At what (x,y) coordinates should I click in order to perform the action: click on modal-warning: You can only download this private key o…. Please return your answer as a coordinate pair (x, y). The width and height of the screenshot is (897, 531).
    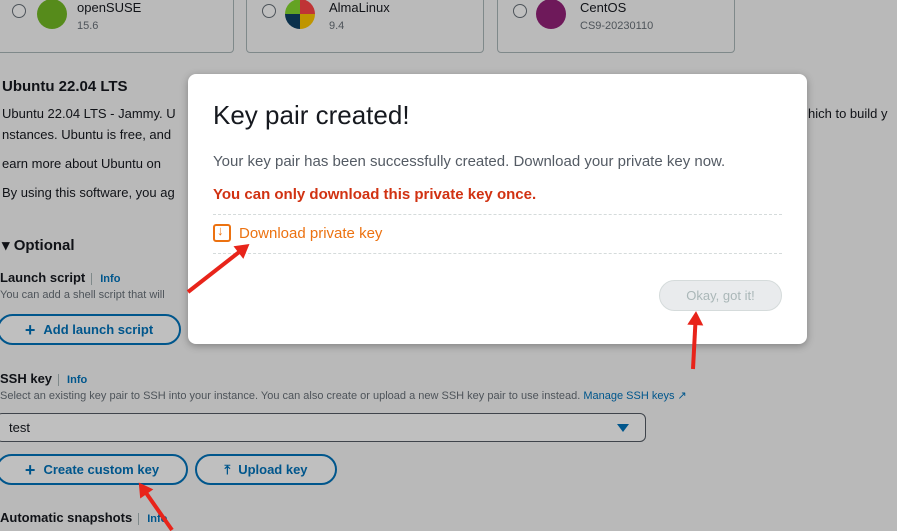
    Looking at the image, I should click on (375, 194).